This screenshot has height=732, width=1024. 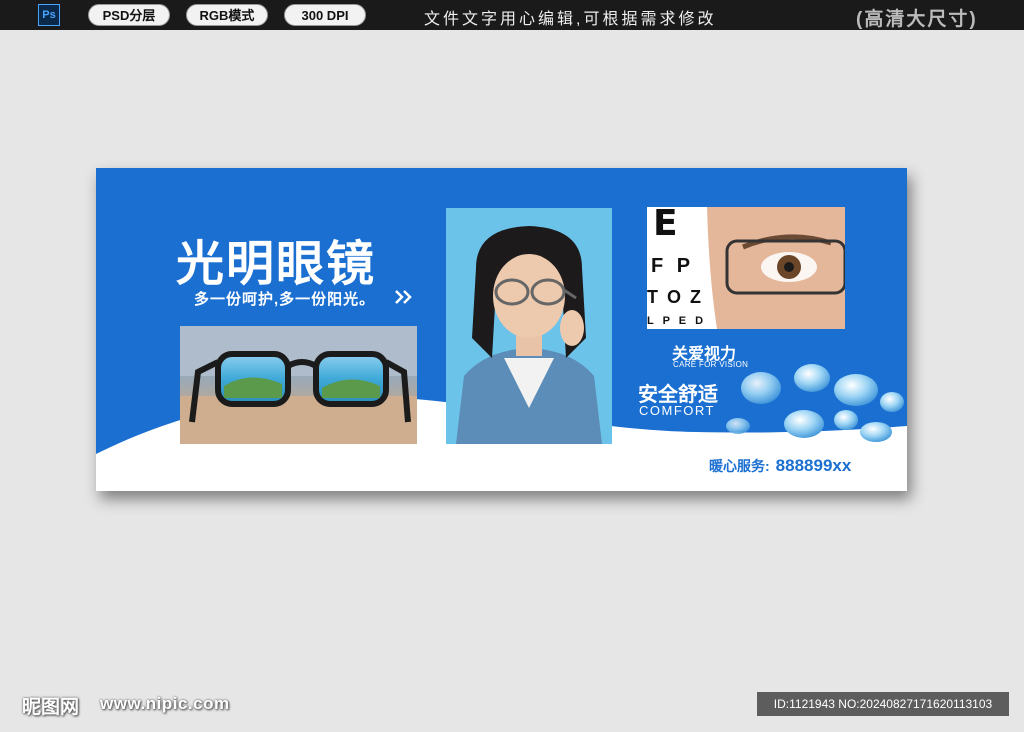 What do you see at coordinates (49, 15) in the screenshot?
I see `photoshop-icon: Ps` at bounding box center [49, 15].